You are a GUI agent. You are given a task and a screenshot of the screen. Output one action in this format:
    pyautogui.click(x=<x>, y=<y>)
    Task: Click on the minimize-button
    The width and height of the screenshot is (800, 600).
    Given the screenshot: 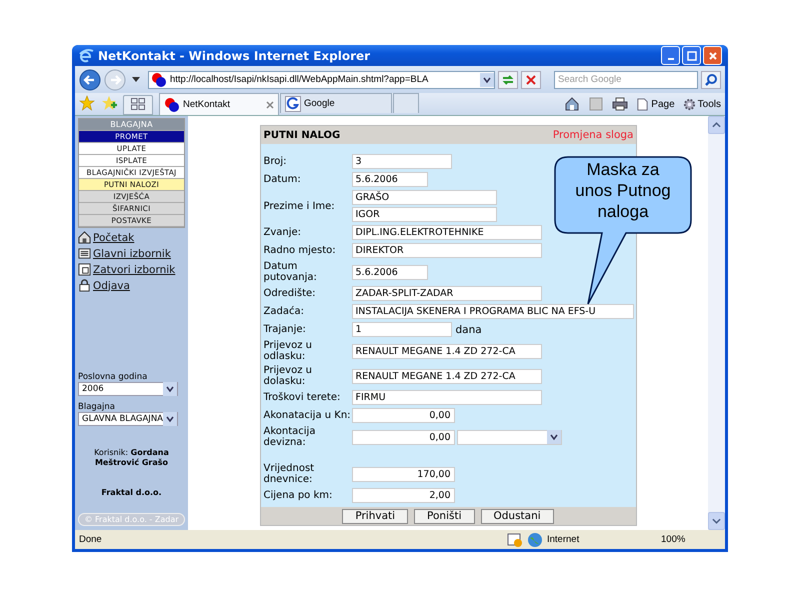 What is the action you would take?
    pyautogui.click(x=670, y=56)
    